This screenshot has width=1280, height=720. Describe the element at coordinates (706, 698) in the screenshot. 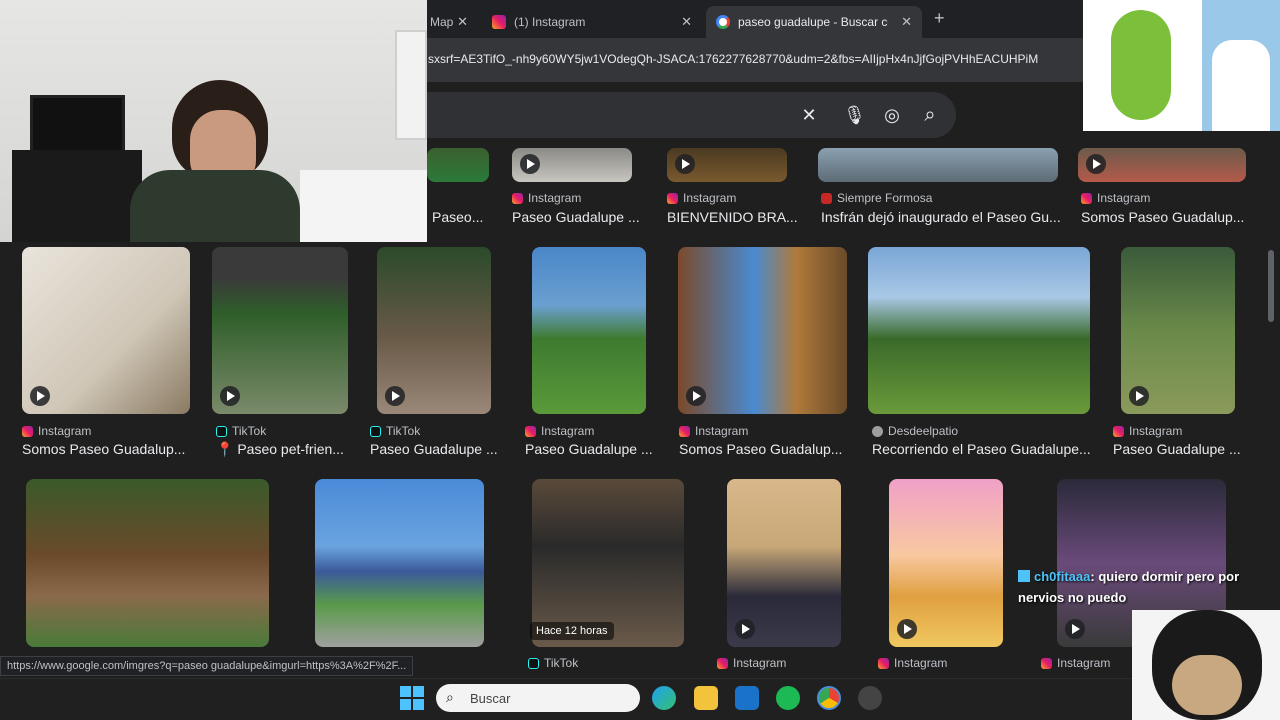

I see `file-explorer-icon` at that location.